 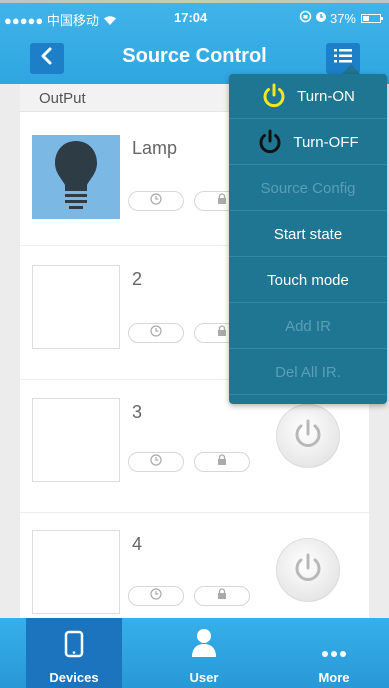 I want to click on menu-item-label: Source Config, so click(x=308, y=188).